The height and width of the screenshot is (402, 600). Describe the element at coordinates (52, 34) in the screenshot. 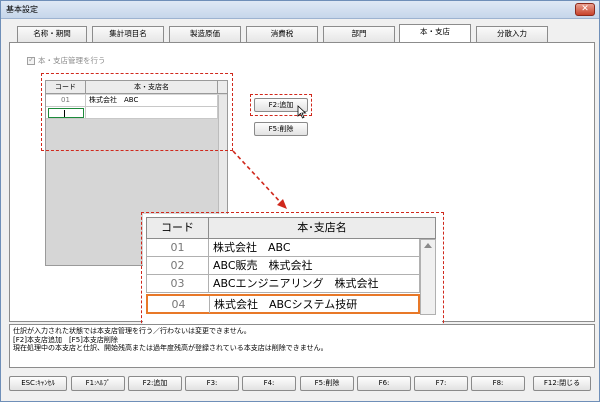

I see `tab-name-period: 名称・期間` at that location.